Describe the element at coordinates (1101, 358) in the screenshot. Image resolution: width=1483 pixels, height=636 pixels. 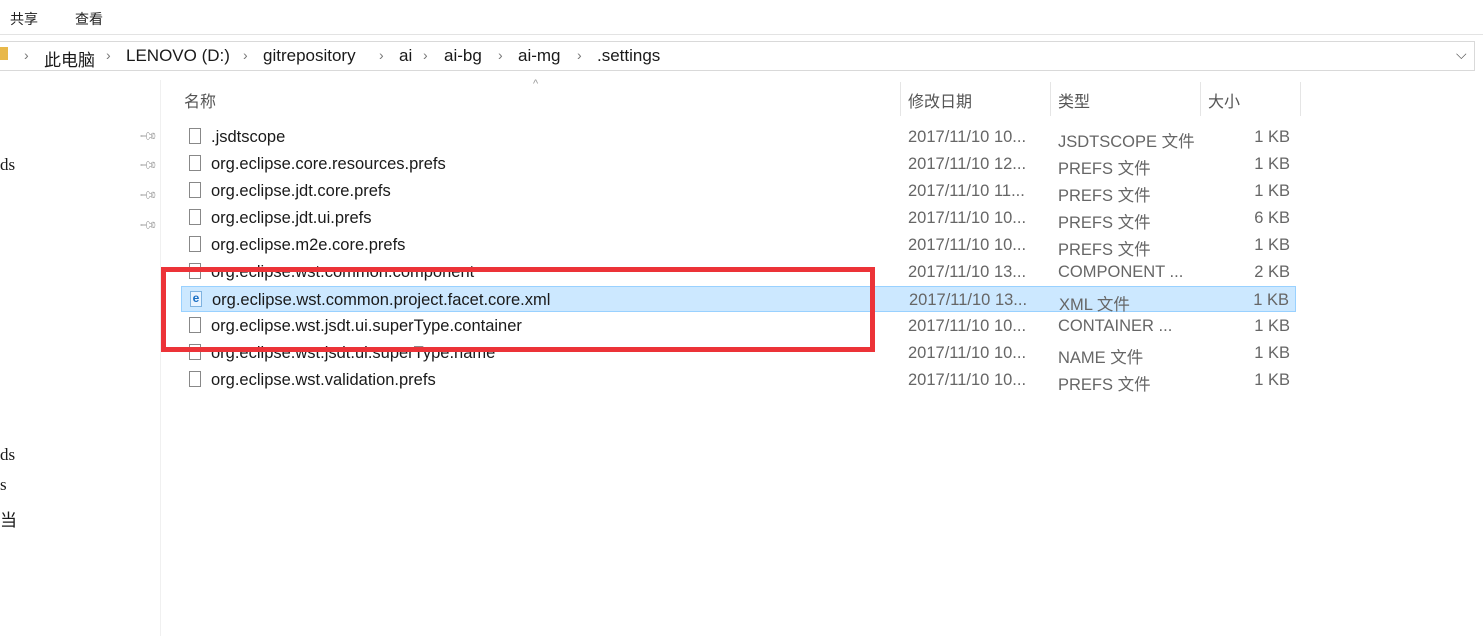
I see `file-type: NAME 文件` at that location.